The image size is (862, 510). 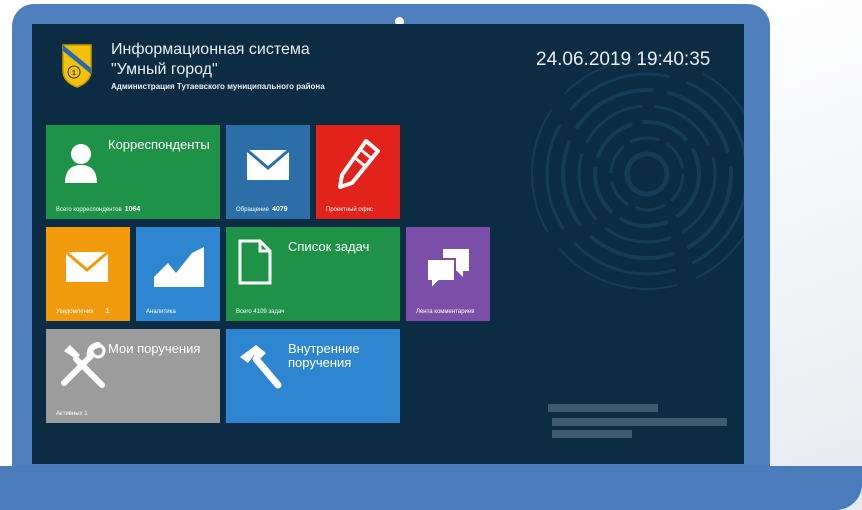 I want to click on tile-title: Список задач, so click(x=329, y=246).